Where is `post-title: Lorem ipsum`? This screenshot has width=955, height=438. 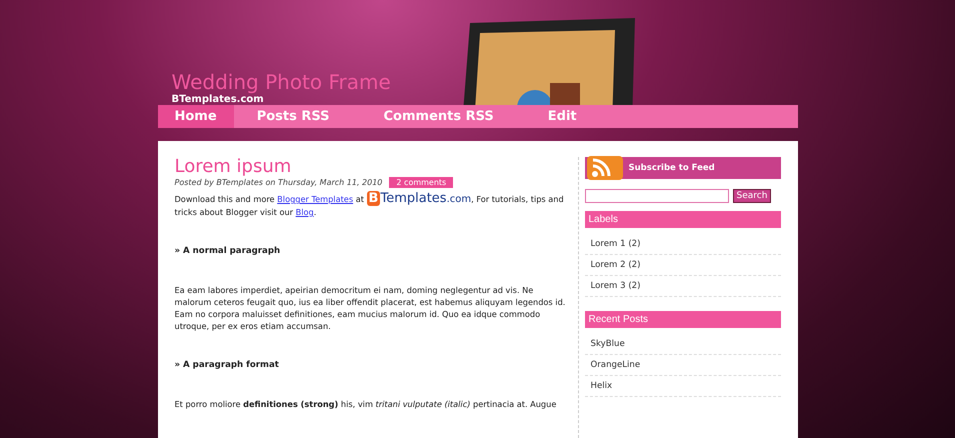 post-title: Lorem ipsum is located at coordinates (370, 167).